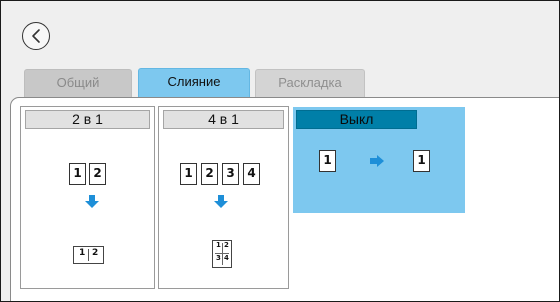 This screenshot has width=560, height=302. I want to click on result-page-3: 3, so click(218, 258).